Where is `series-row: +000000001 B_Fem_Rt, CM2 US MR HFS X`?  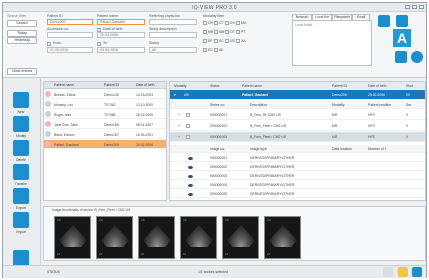
series-row: +000000001 B_Fem_Rt, CM2 US MR HFS X is located at coordinates (297, 115).